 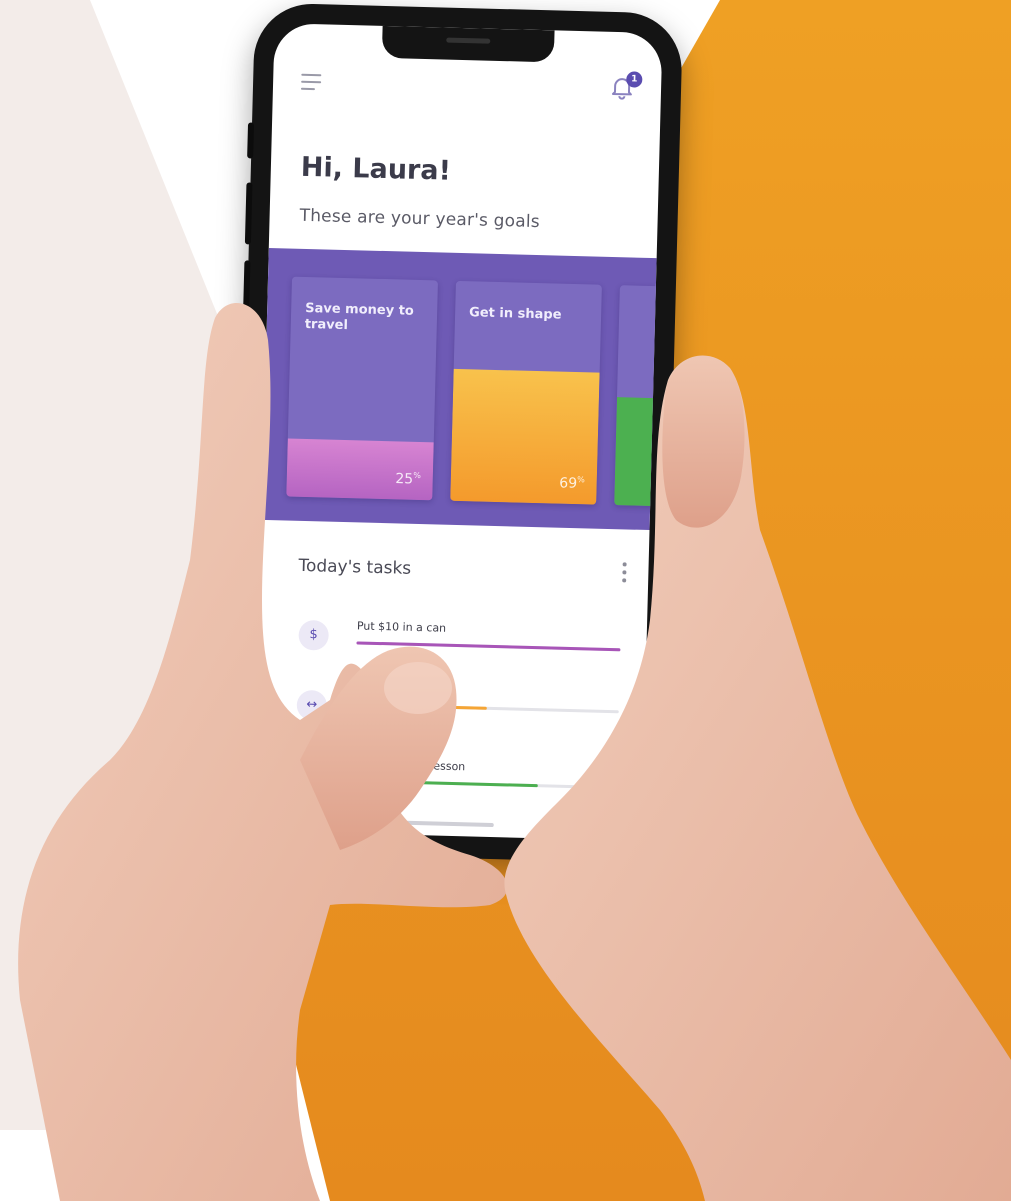 I want to click on notification-badge: 1, so click(x=634, y=79).